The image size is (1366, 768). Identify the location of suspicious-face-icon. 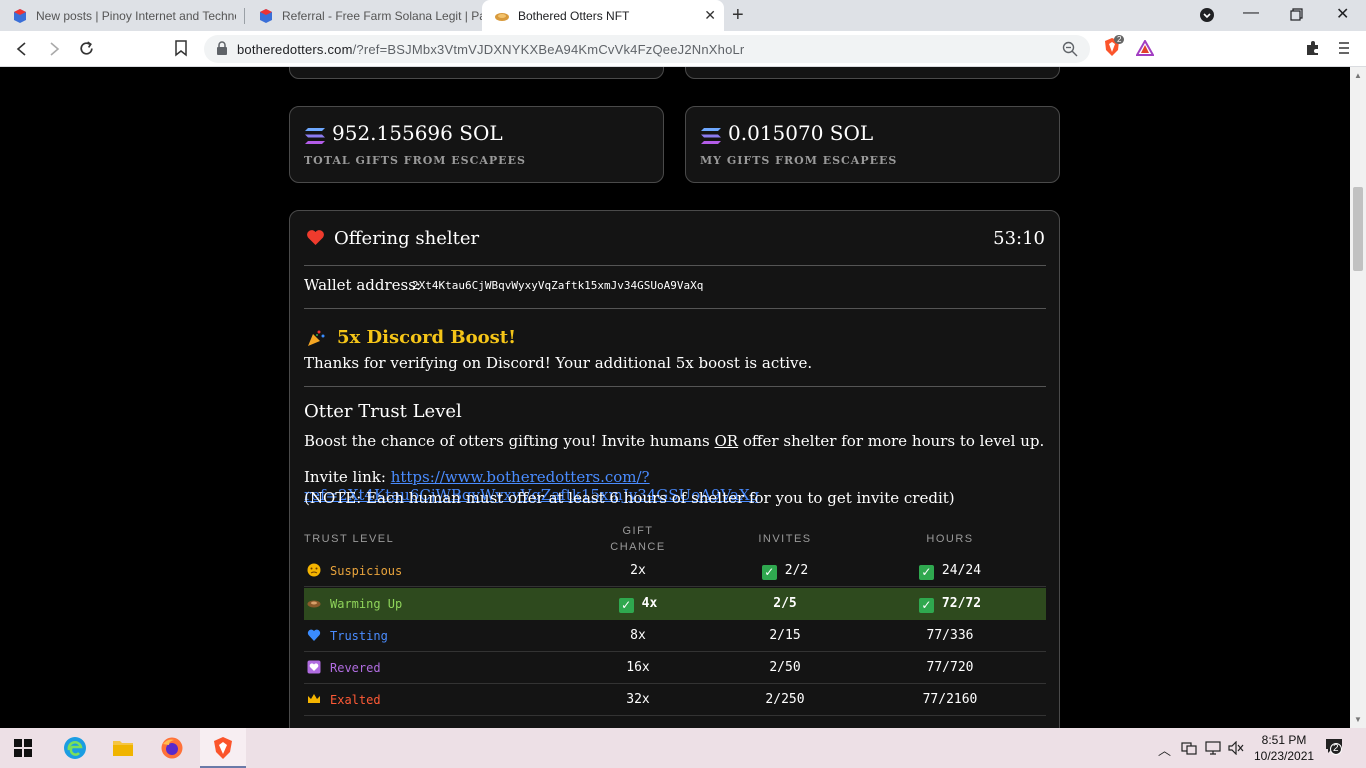
(314, 570).